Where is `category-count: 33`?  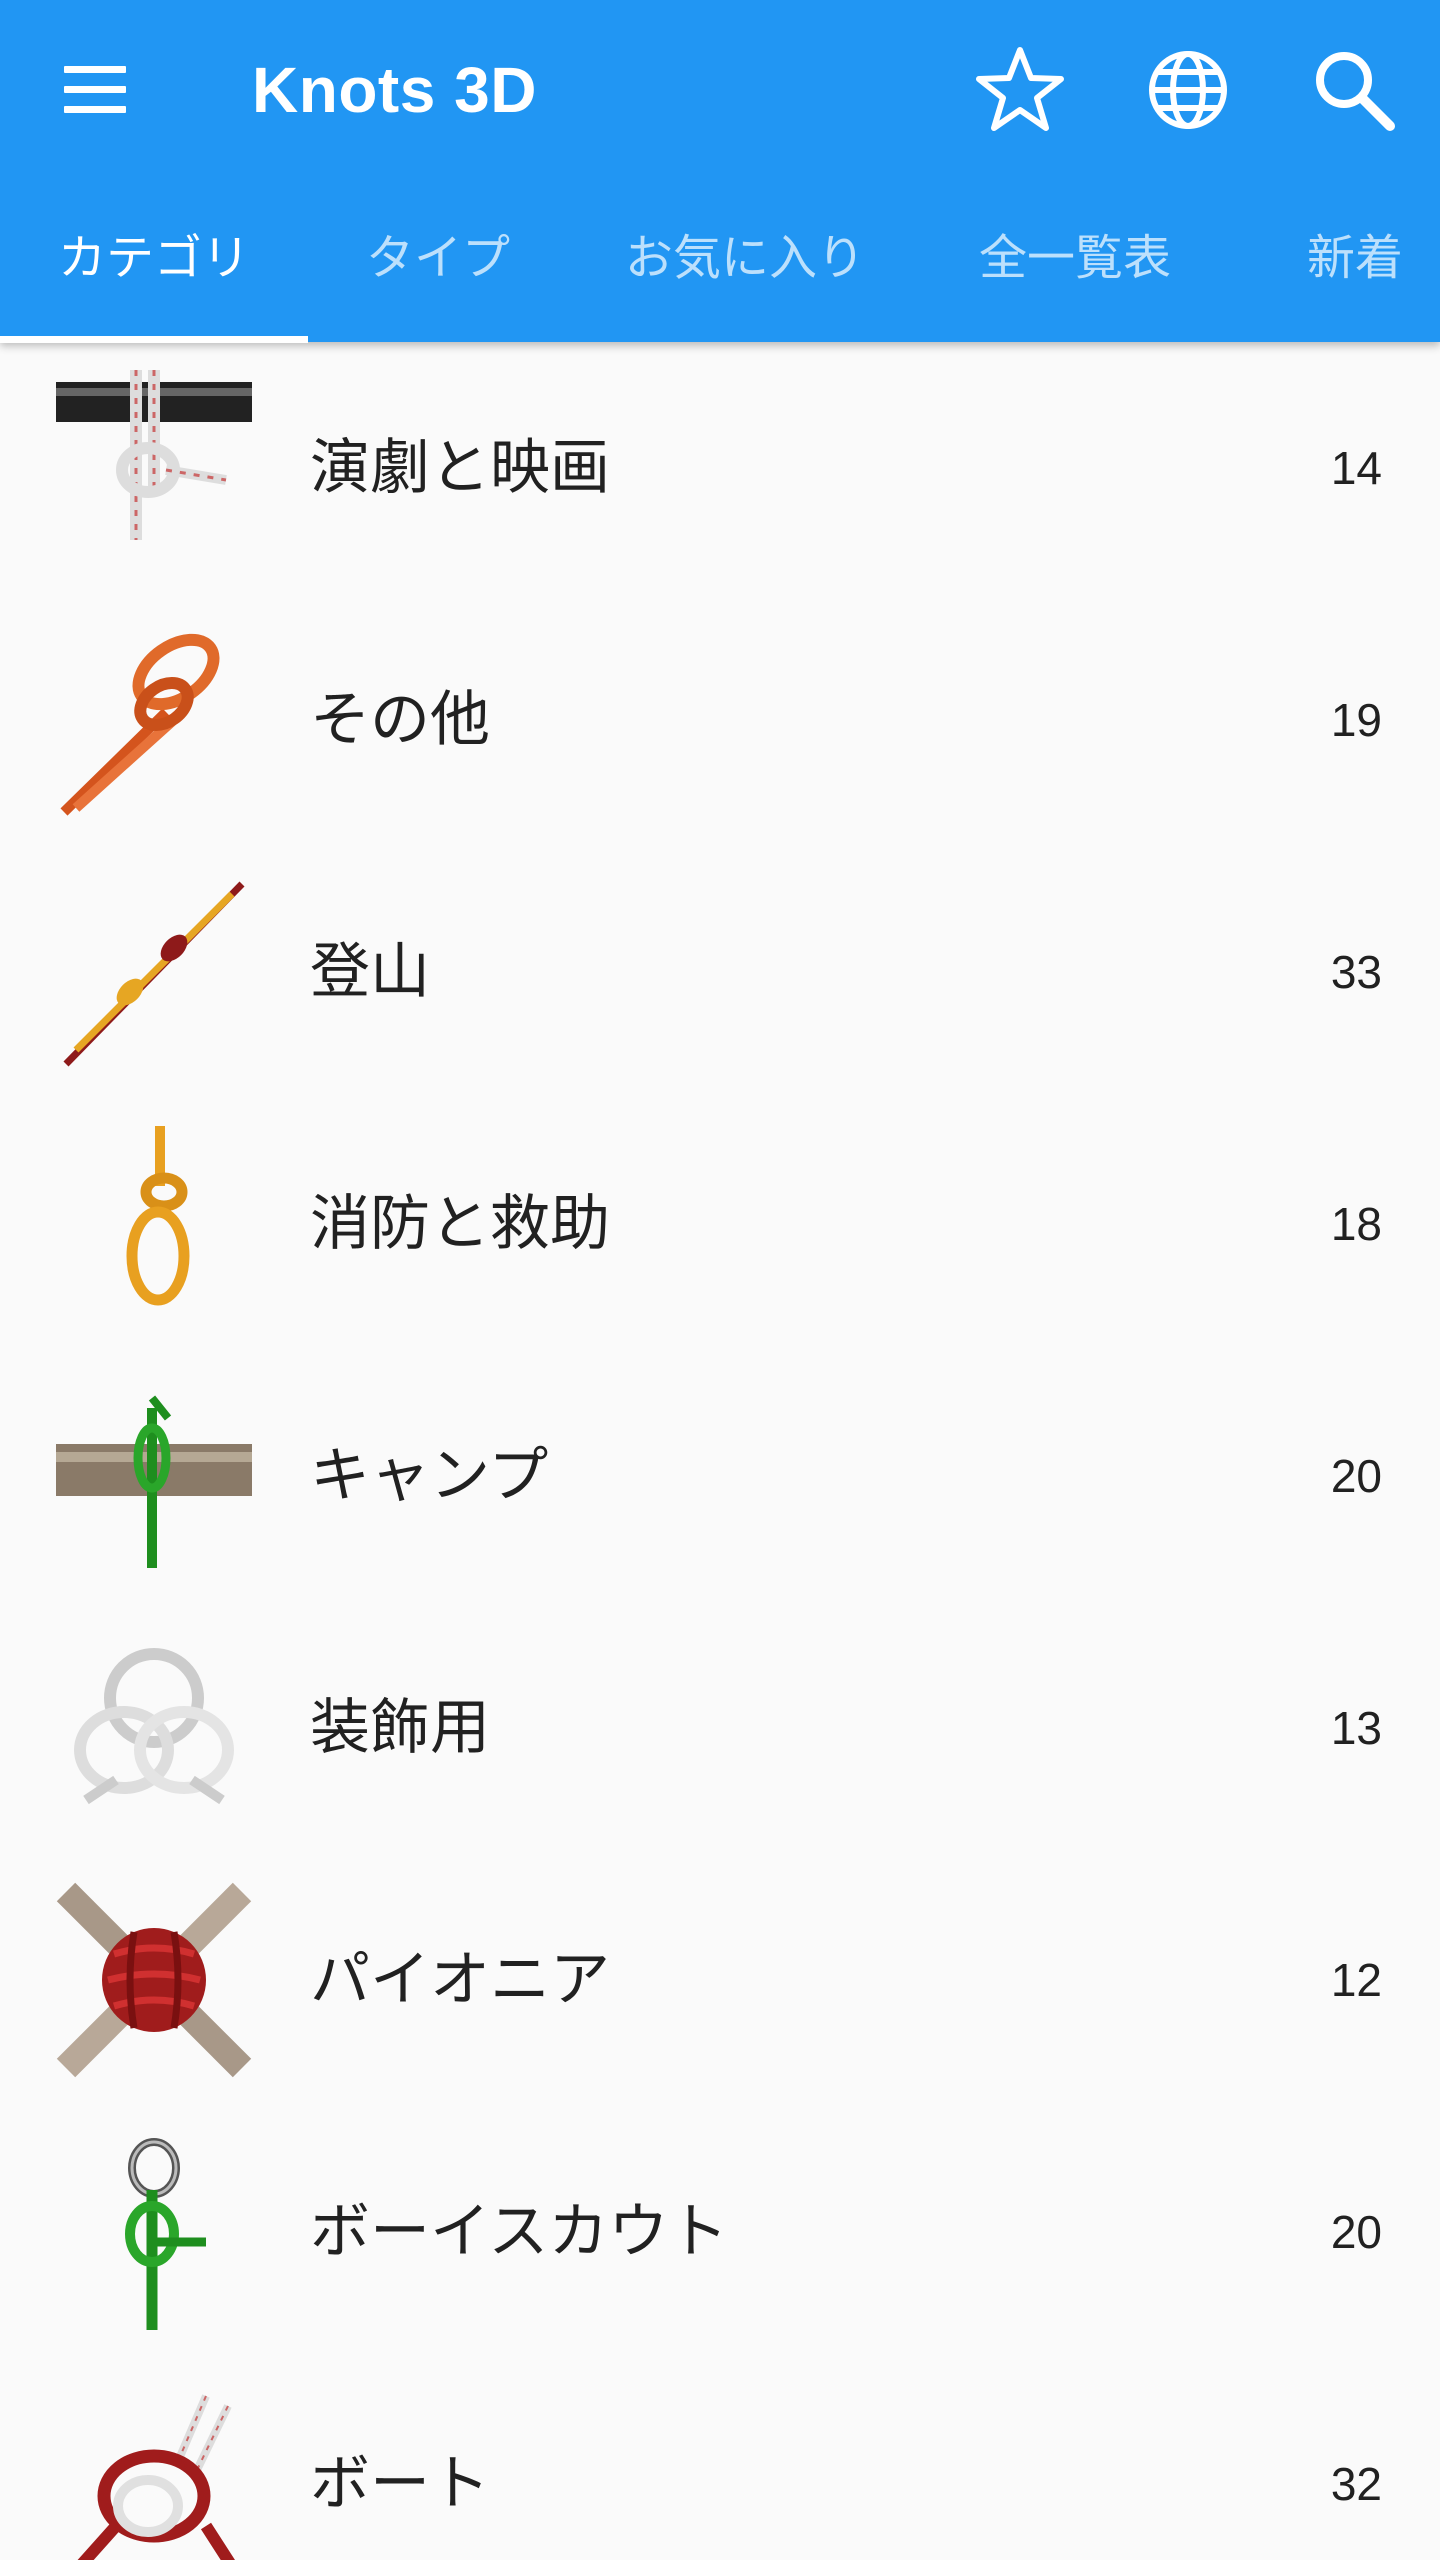 category-count: 33 is located at coordinates (1356, 972).